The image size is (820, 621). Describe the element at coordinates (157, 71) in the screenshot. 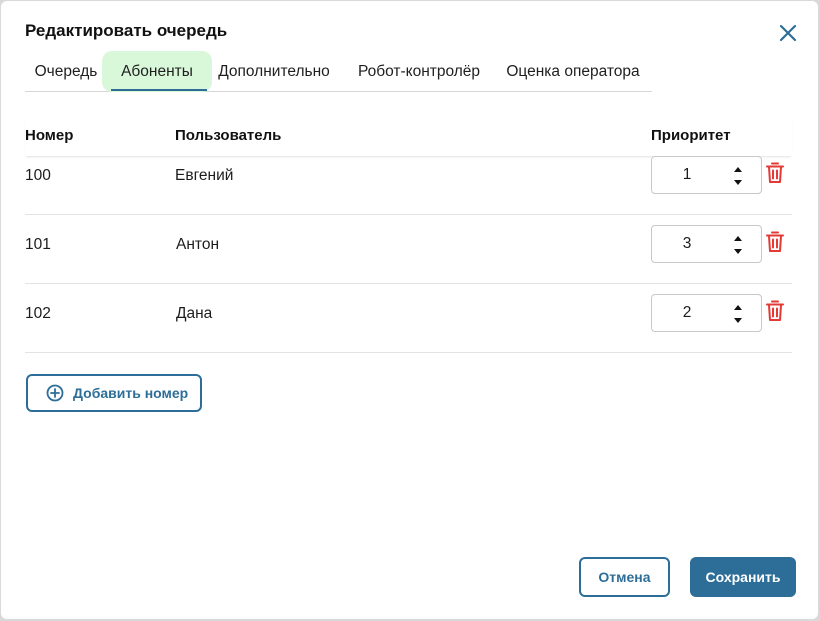

I see `tab-subscribers: Абоненты` at that location.